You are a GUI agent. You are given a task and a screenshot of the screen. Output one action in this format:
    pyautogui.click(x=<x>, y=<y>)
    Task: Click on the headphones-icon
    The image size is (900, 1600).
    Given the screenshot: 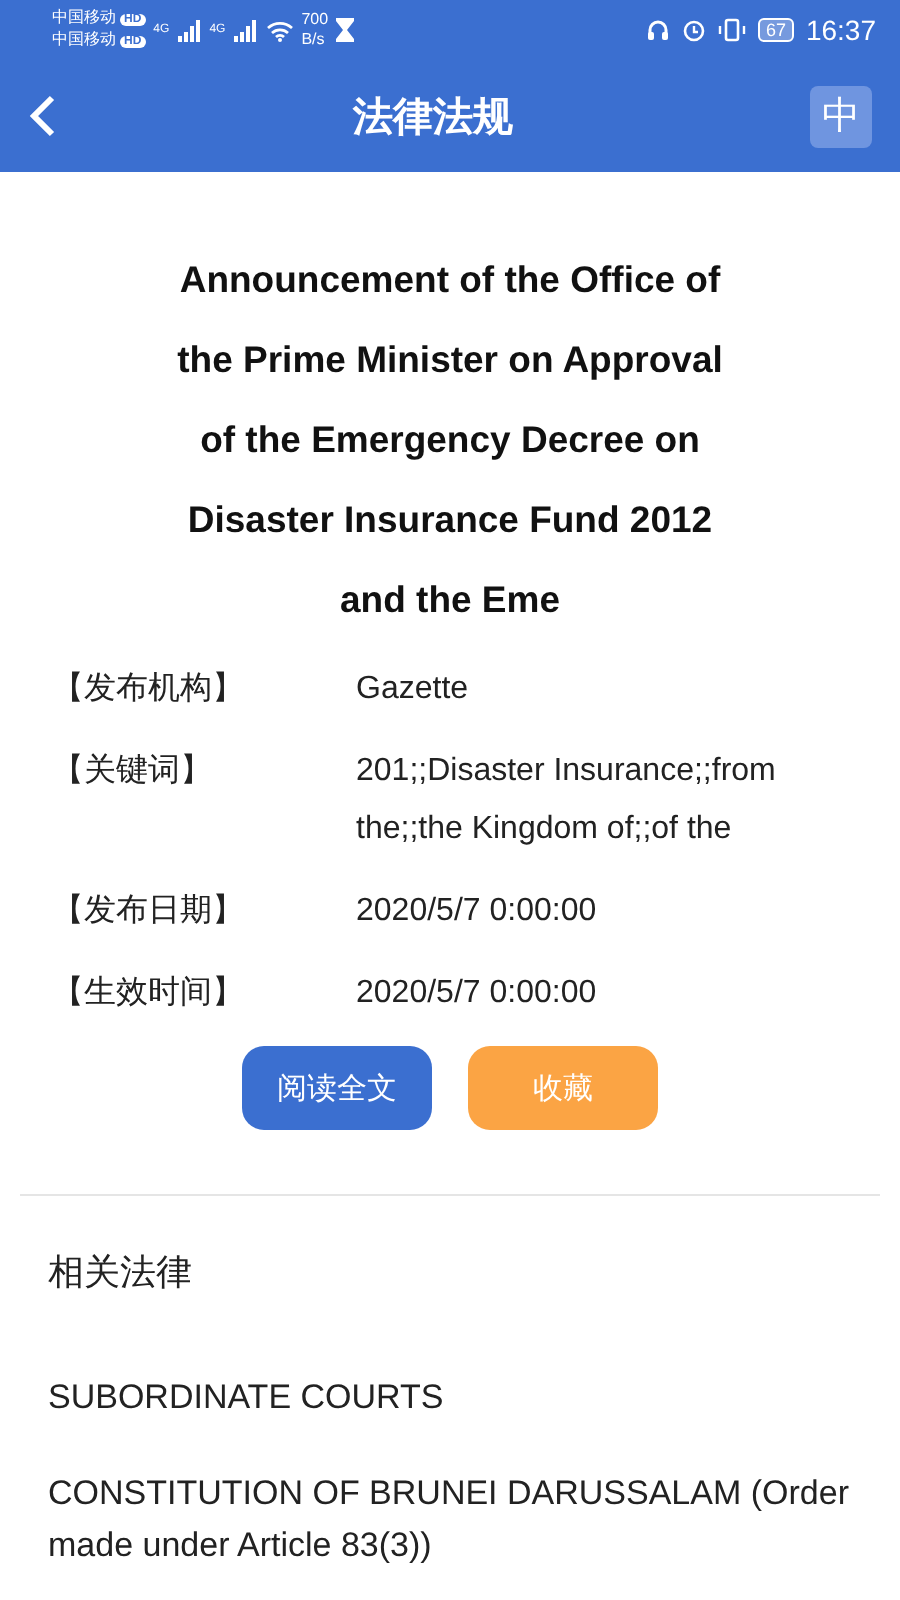 What is the action you would take?
    pyautogui.click(x=657, y=30)
    